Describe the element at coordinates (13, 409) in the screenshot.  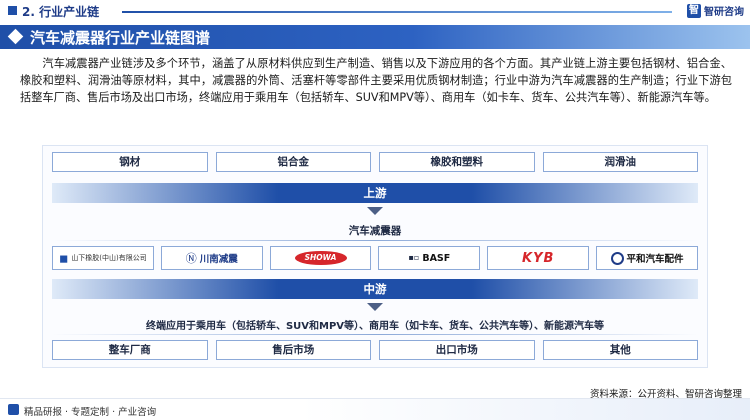
I see `footer-logo-icon` at that location.